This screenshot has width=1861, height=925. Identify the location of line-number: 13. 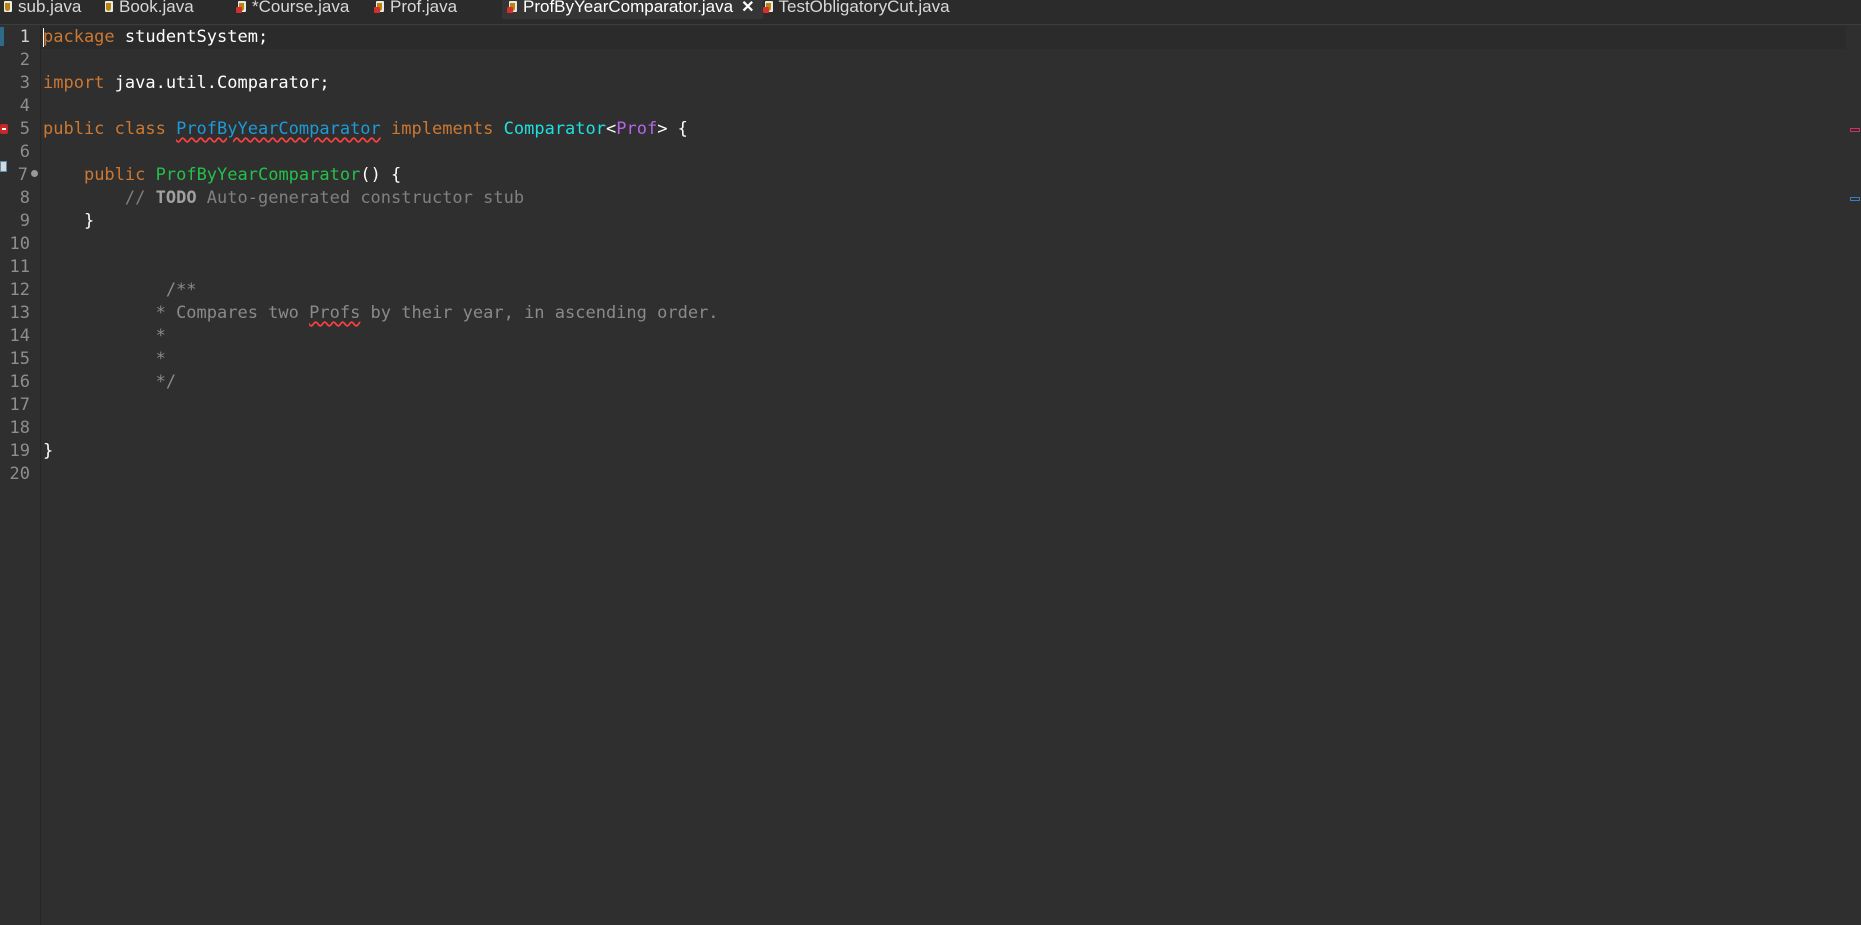
(19, 313).